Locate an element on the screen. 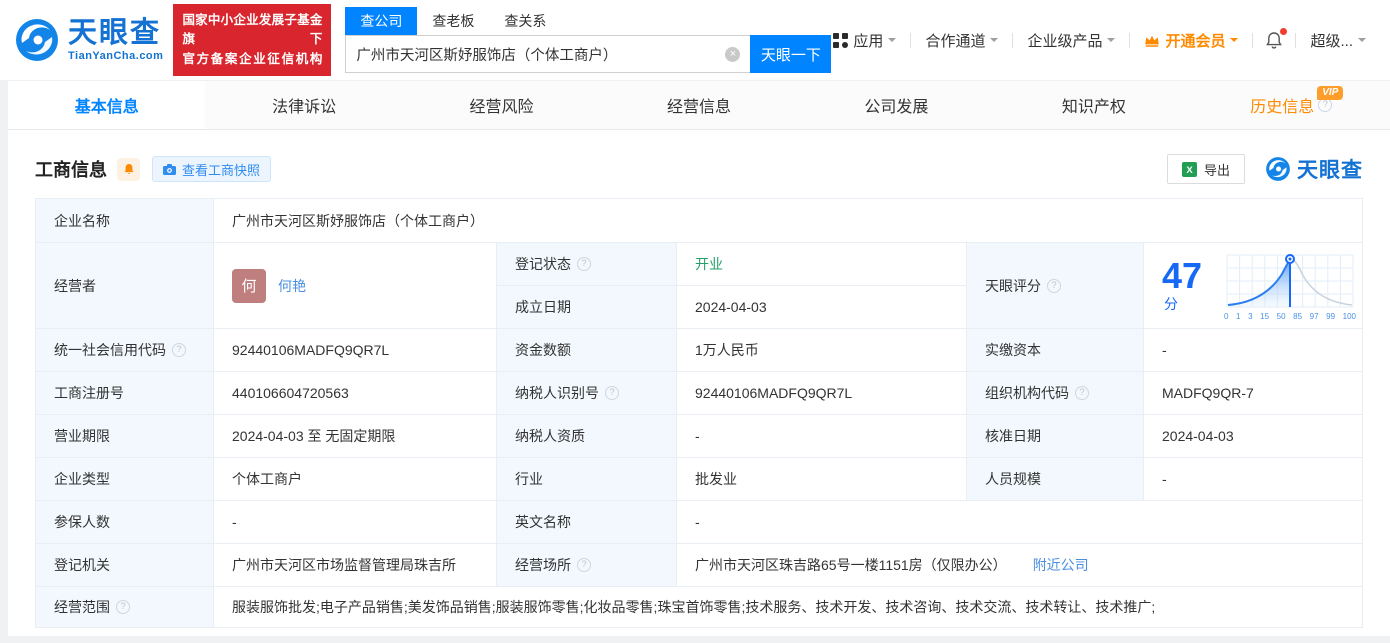 This screenshot has height=643, width=1390. label-registration-number: 工商注册号 is located at coordinates (125, 393).